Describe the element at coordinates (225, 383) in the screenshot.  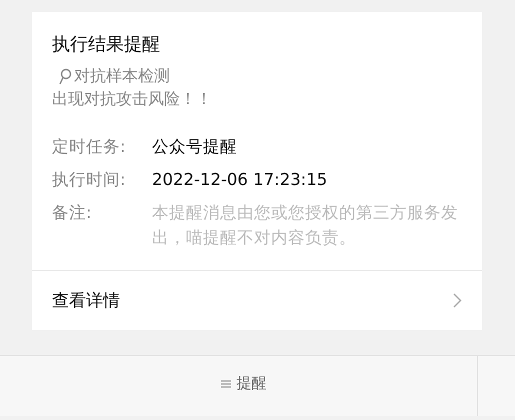
I see `menu-icon` at that location.